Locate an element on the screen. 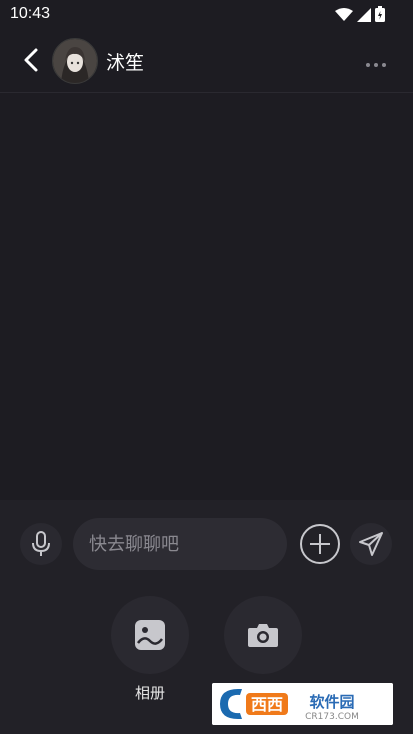 This screenshot has width=413, height=734. album-button is located at coordinates (150, 635).